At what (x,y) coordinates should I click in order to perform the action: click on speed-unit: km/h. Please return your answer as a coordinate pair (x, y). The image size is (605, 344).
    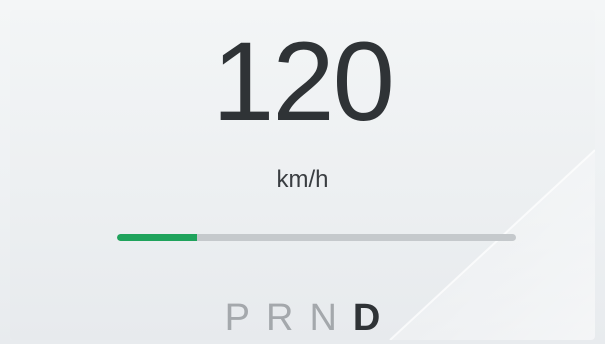
    Looking at the image, I should click on (302, 179).